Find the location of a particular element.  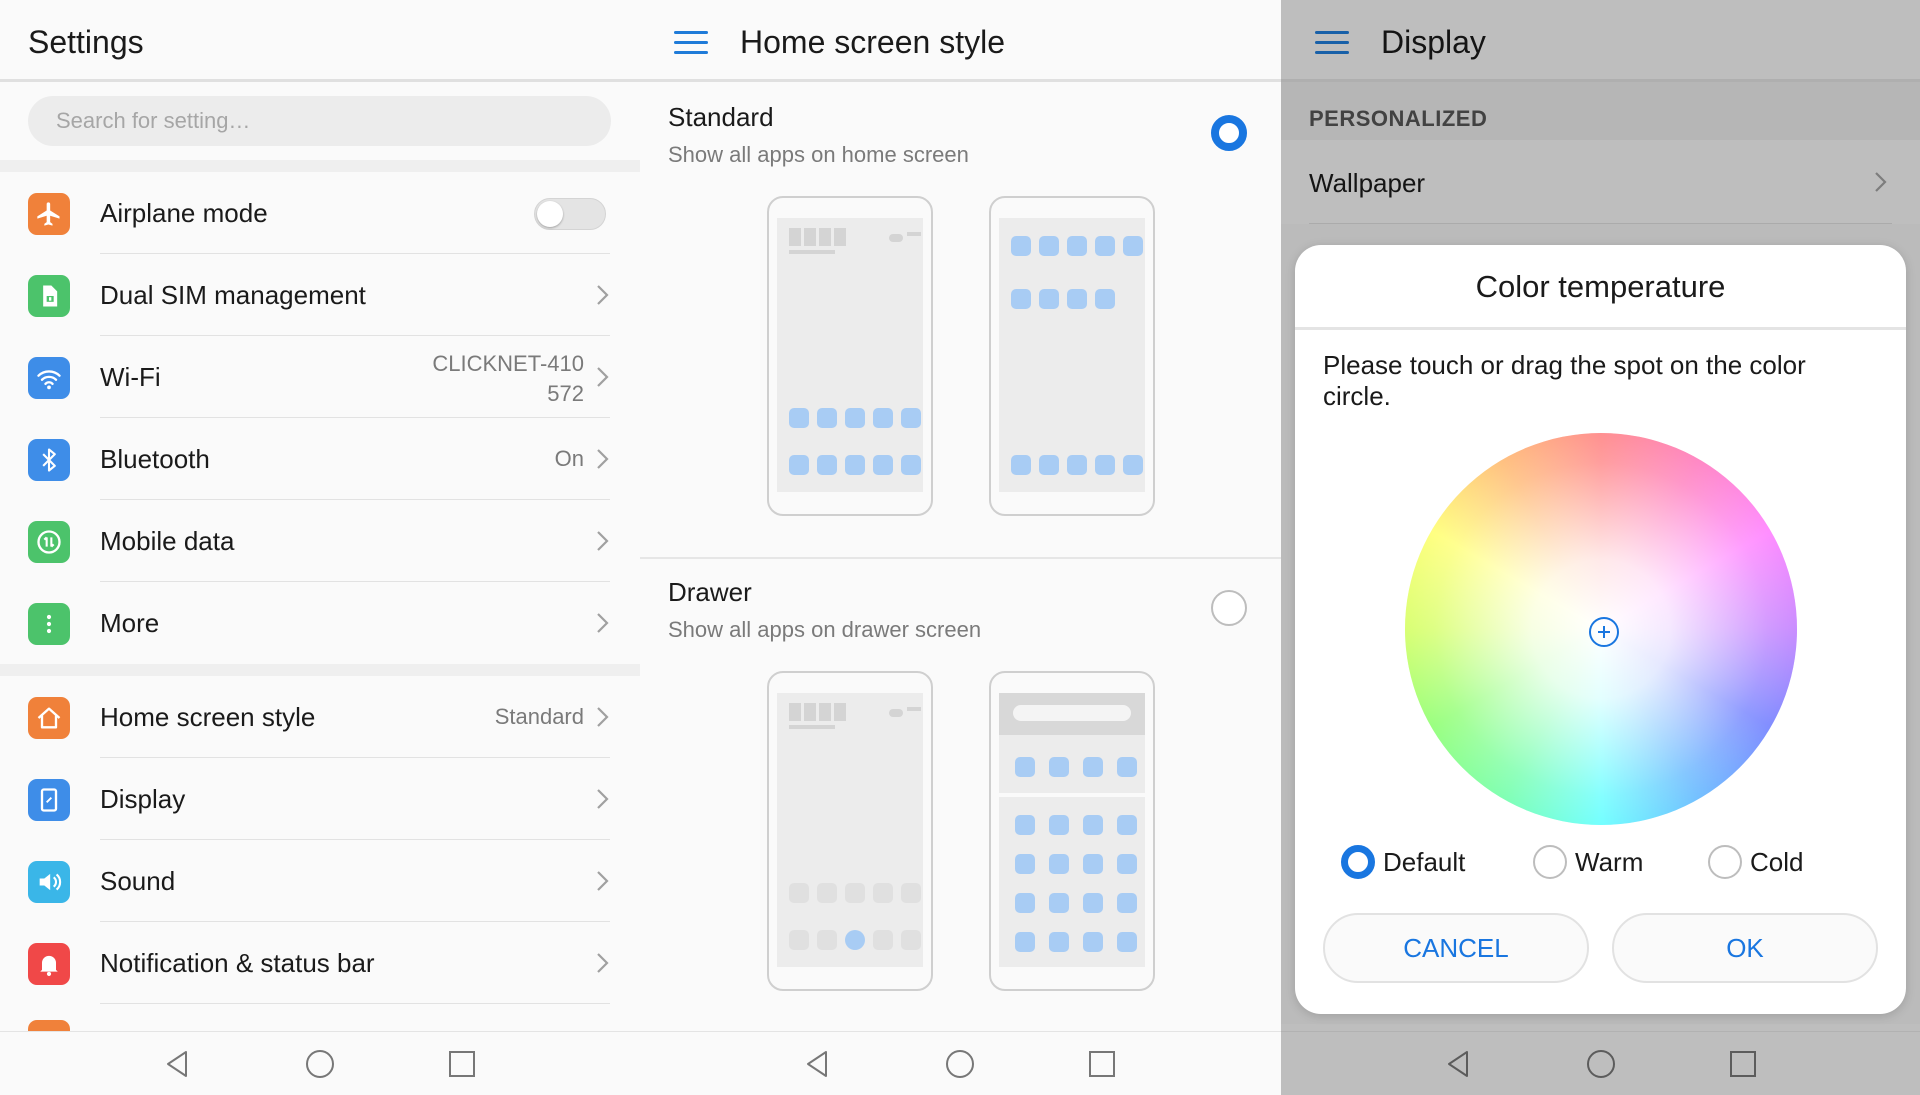

color-wheel is located at coordinates (1601, 629).